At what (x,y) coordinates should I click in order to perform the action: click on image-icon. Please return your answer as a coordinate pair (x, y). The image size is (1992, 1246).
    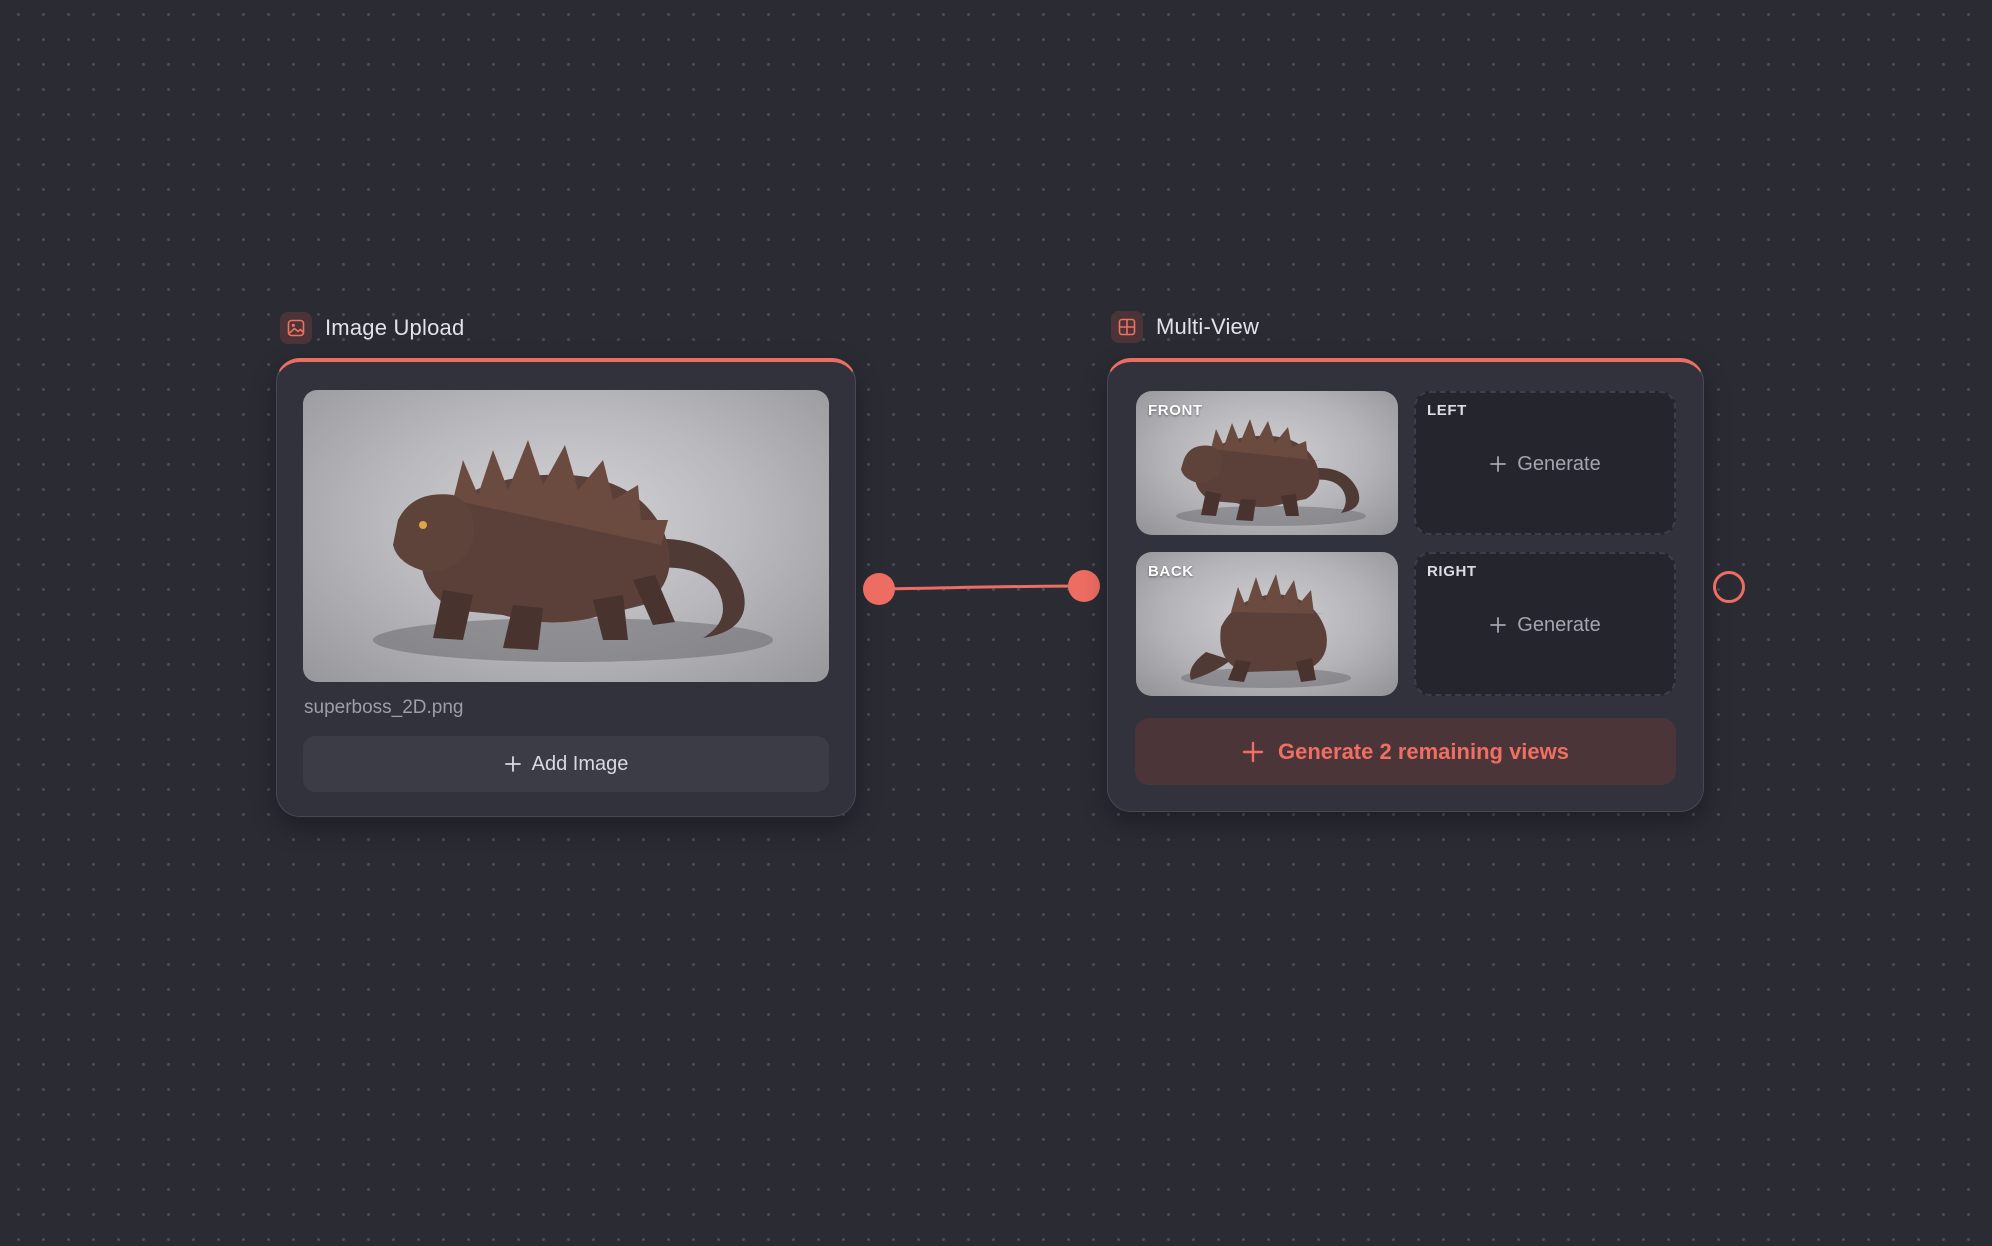
    Looking at the image, I should click on (296, 328).